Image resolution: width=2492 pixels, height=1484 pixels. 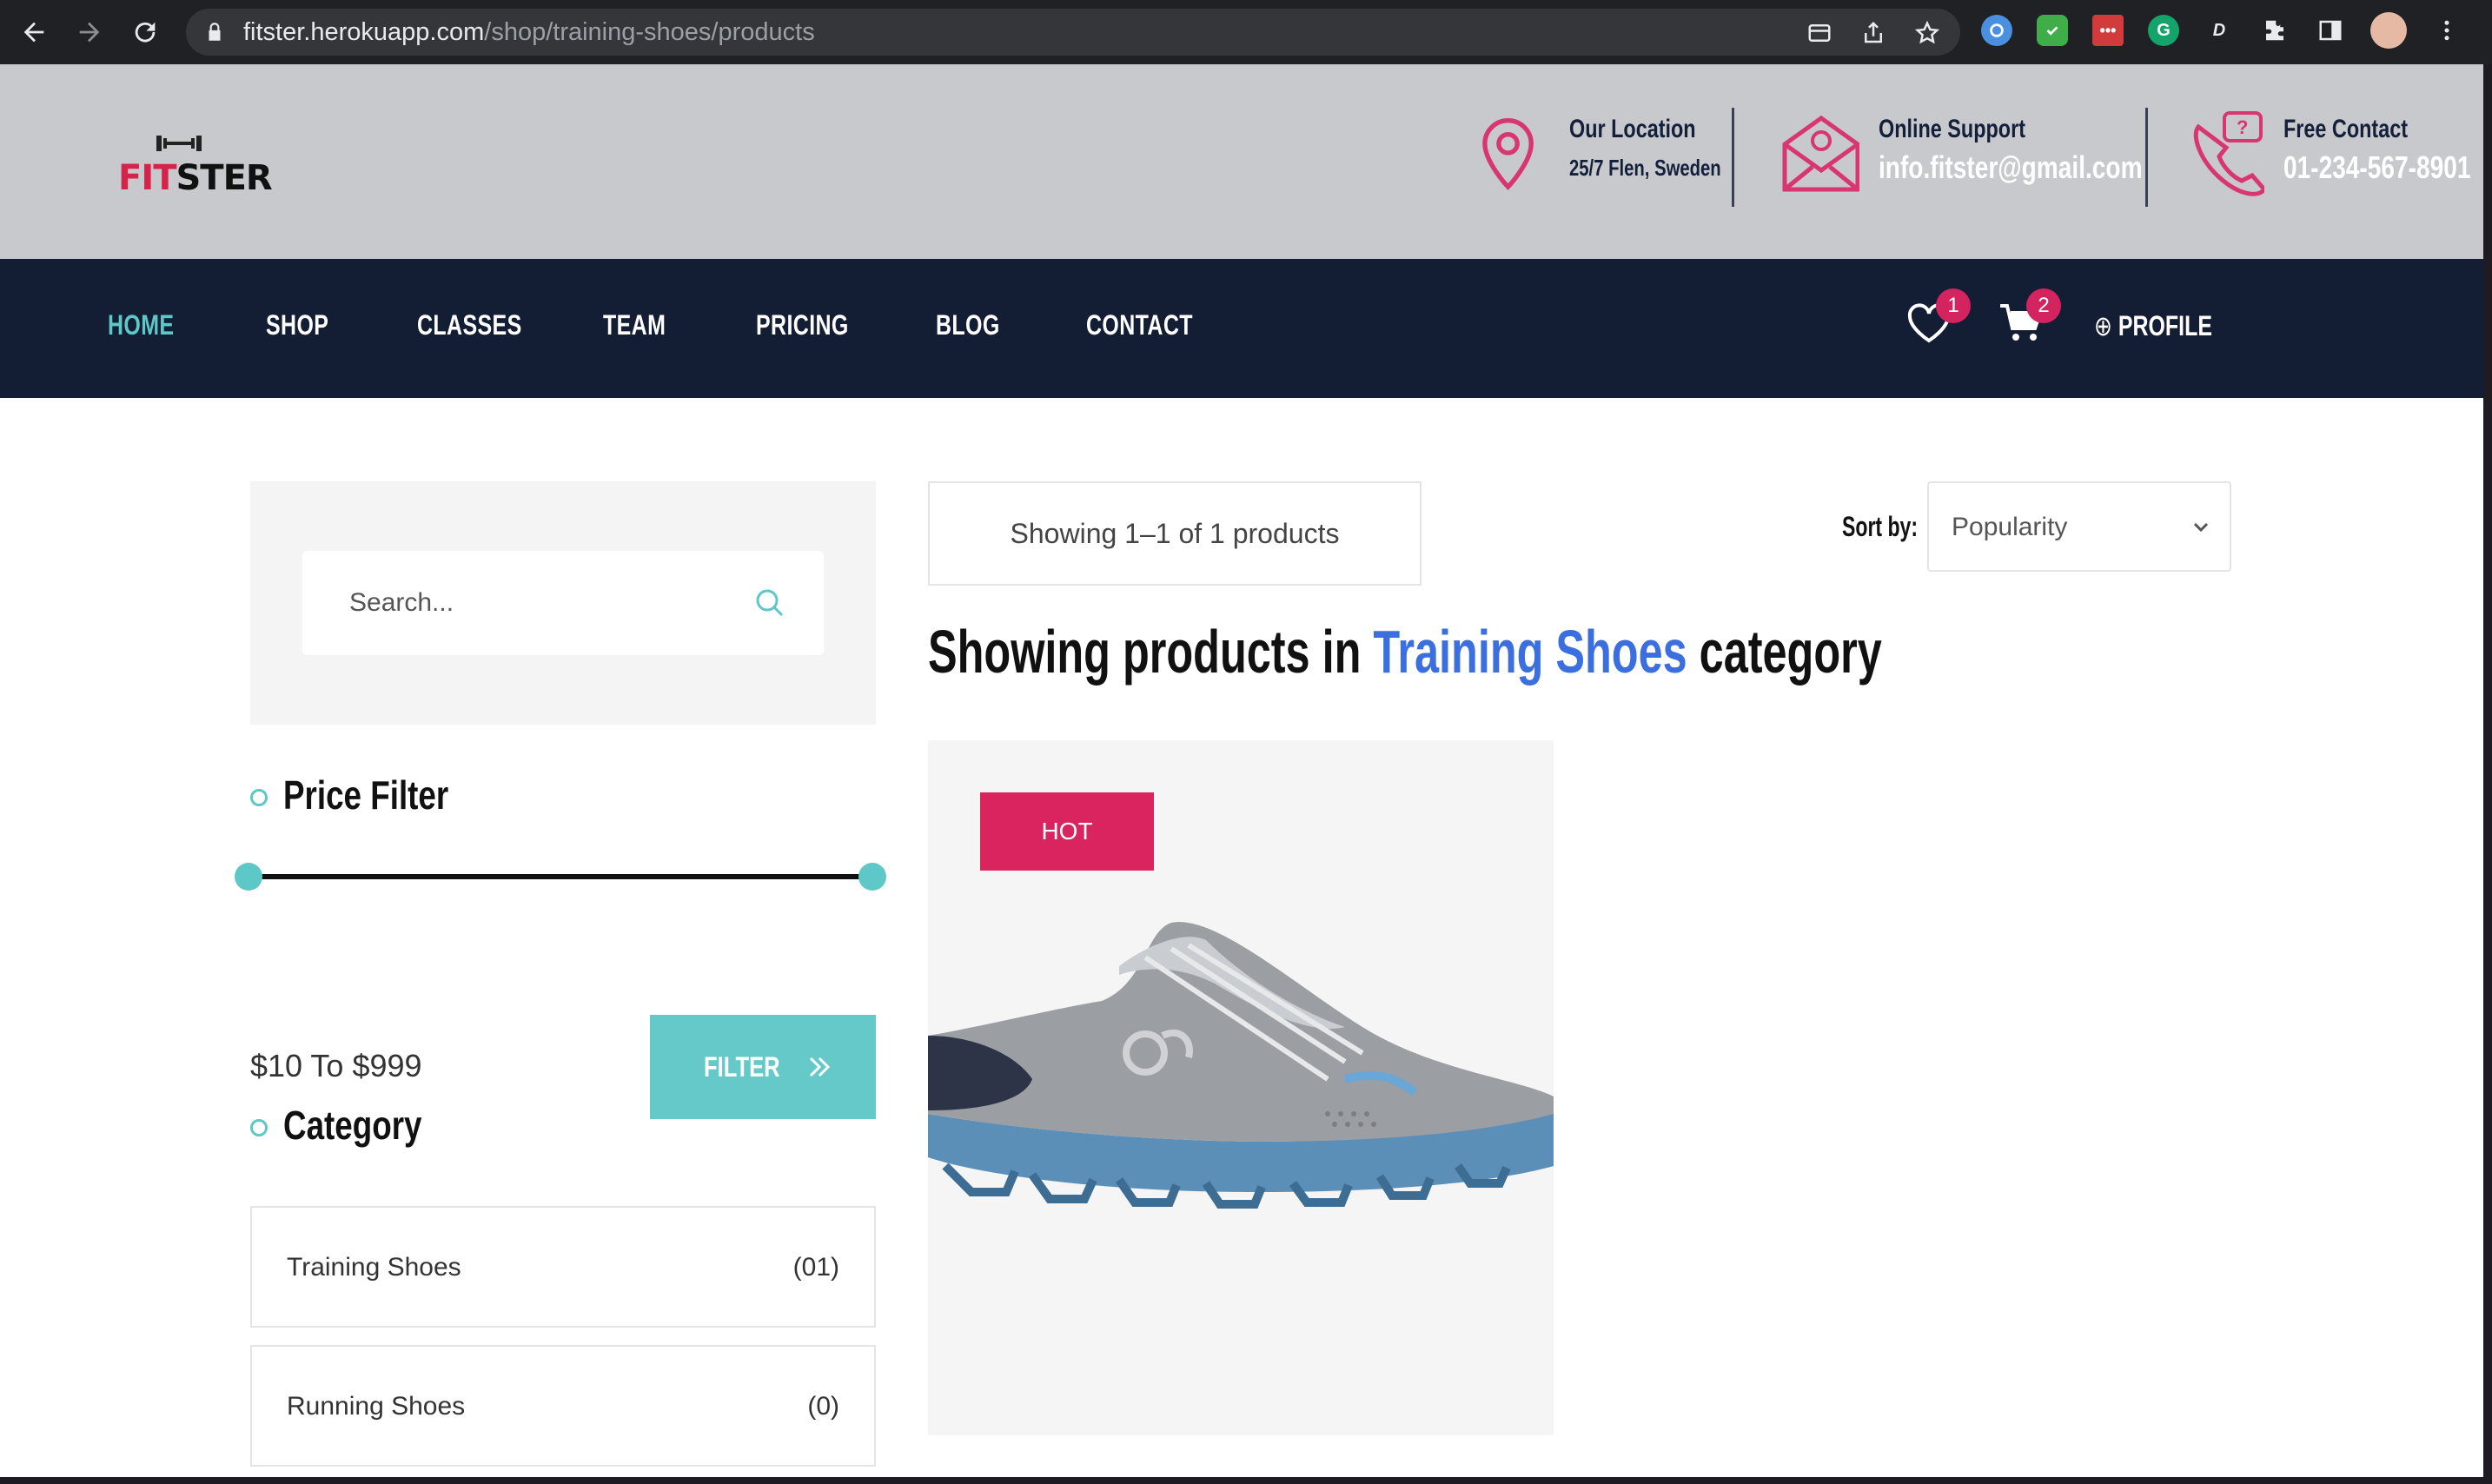 What do you see at coordinates (366, 795) in the screenshot?
I see `price-filter-title: Price Filter` at bounding box center [366, 795].